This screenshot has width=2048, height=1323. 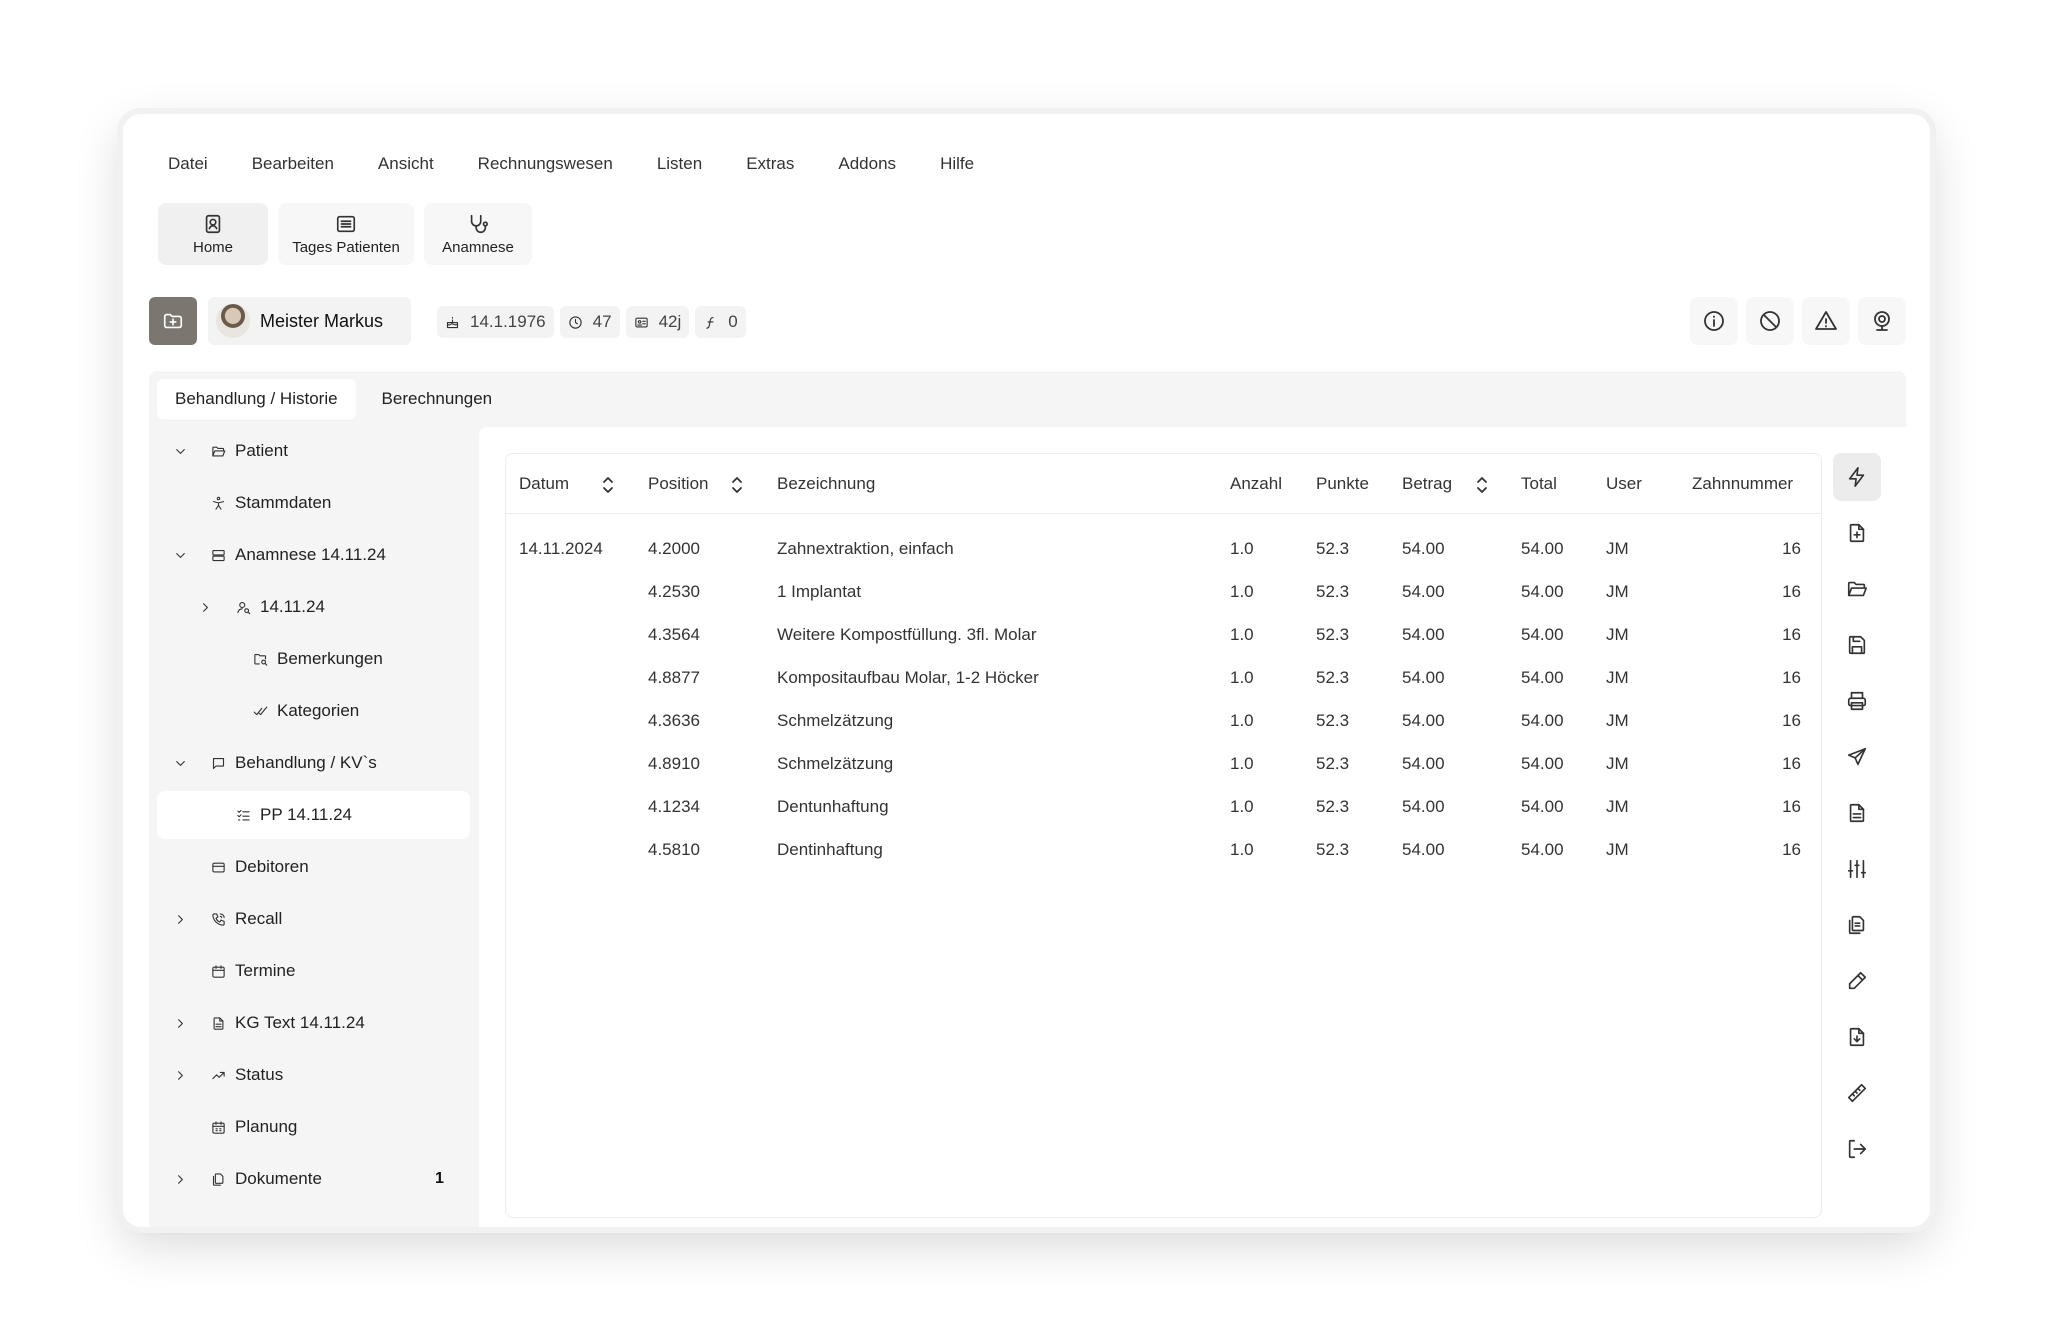 What do you see at coordinates (1857, 869) in the screenshot?
I see `settings-sliders-button` at bounding box center [1857, 869].